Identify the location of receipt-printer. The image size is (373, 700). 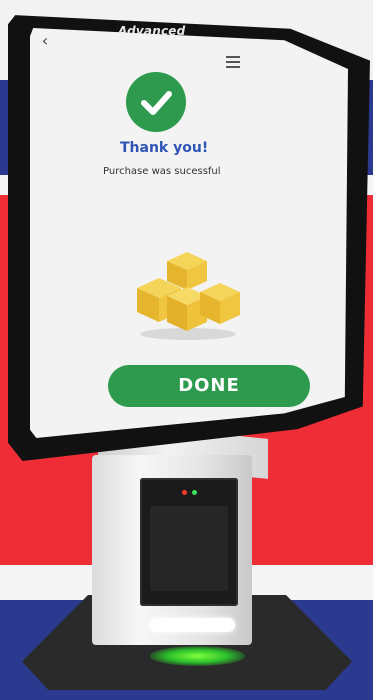
(189, 542).